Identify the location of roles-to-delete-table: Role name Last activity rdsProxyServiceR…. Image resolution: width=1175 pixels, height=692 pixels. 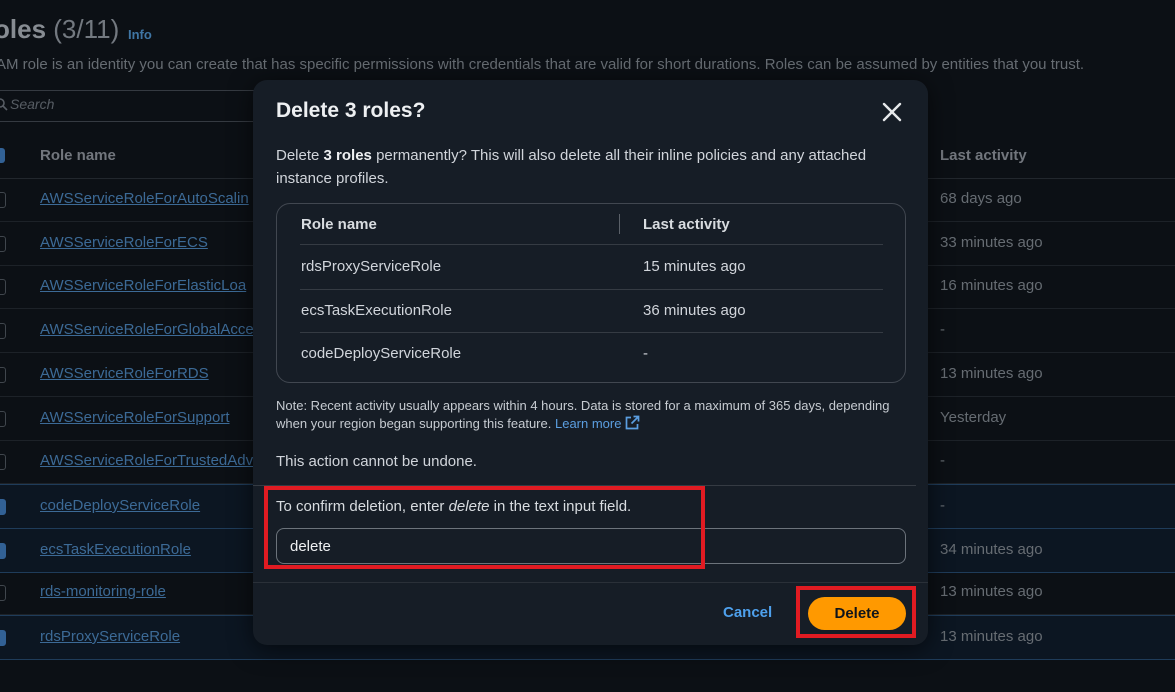
(591, 293).